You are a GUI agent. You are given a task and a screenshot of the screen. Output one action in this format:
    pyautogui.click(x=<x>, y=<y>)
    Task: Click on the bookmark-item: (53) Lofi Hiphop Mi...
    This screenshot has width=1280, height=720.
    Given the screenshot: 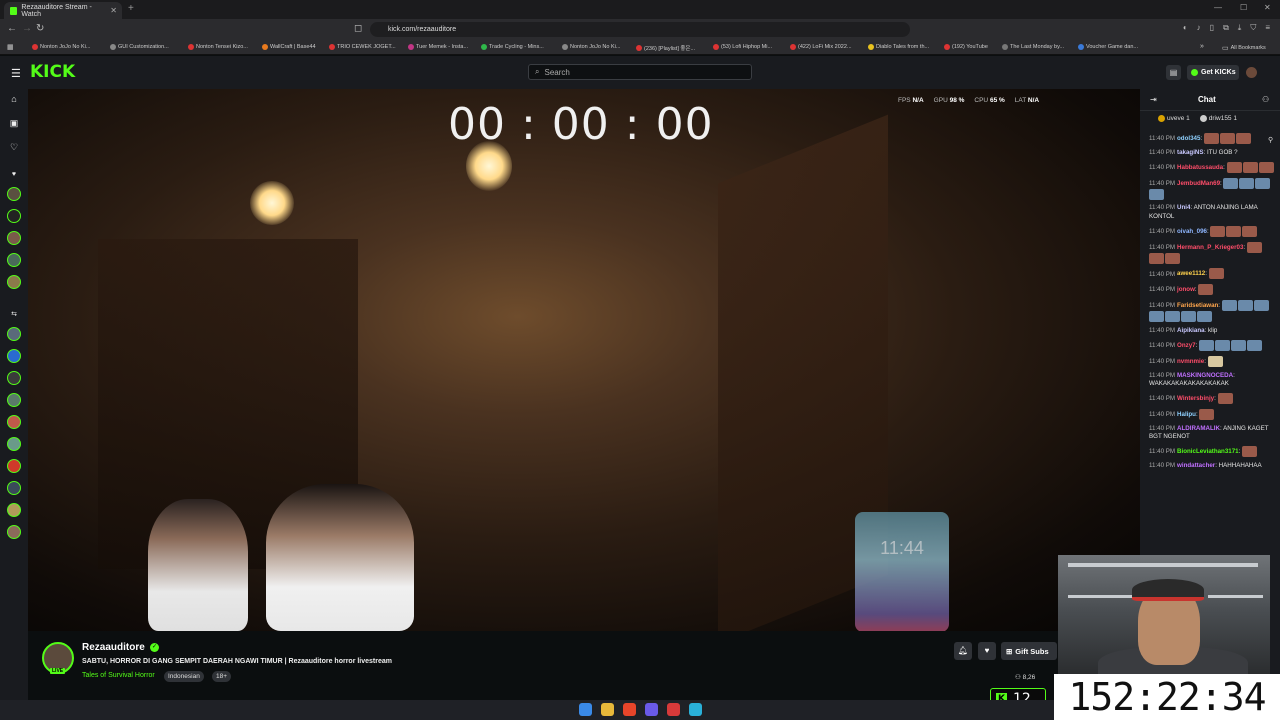 What is the action you would take?
    pyautogui.click(x=742, y=47)
    